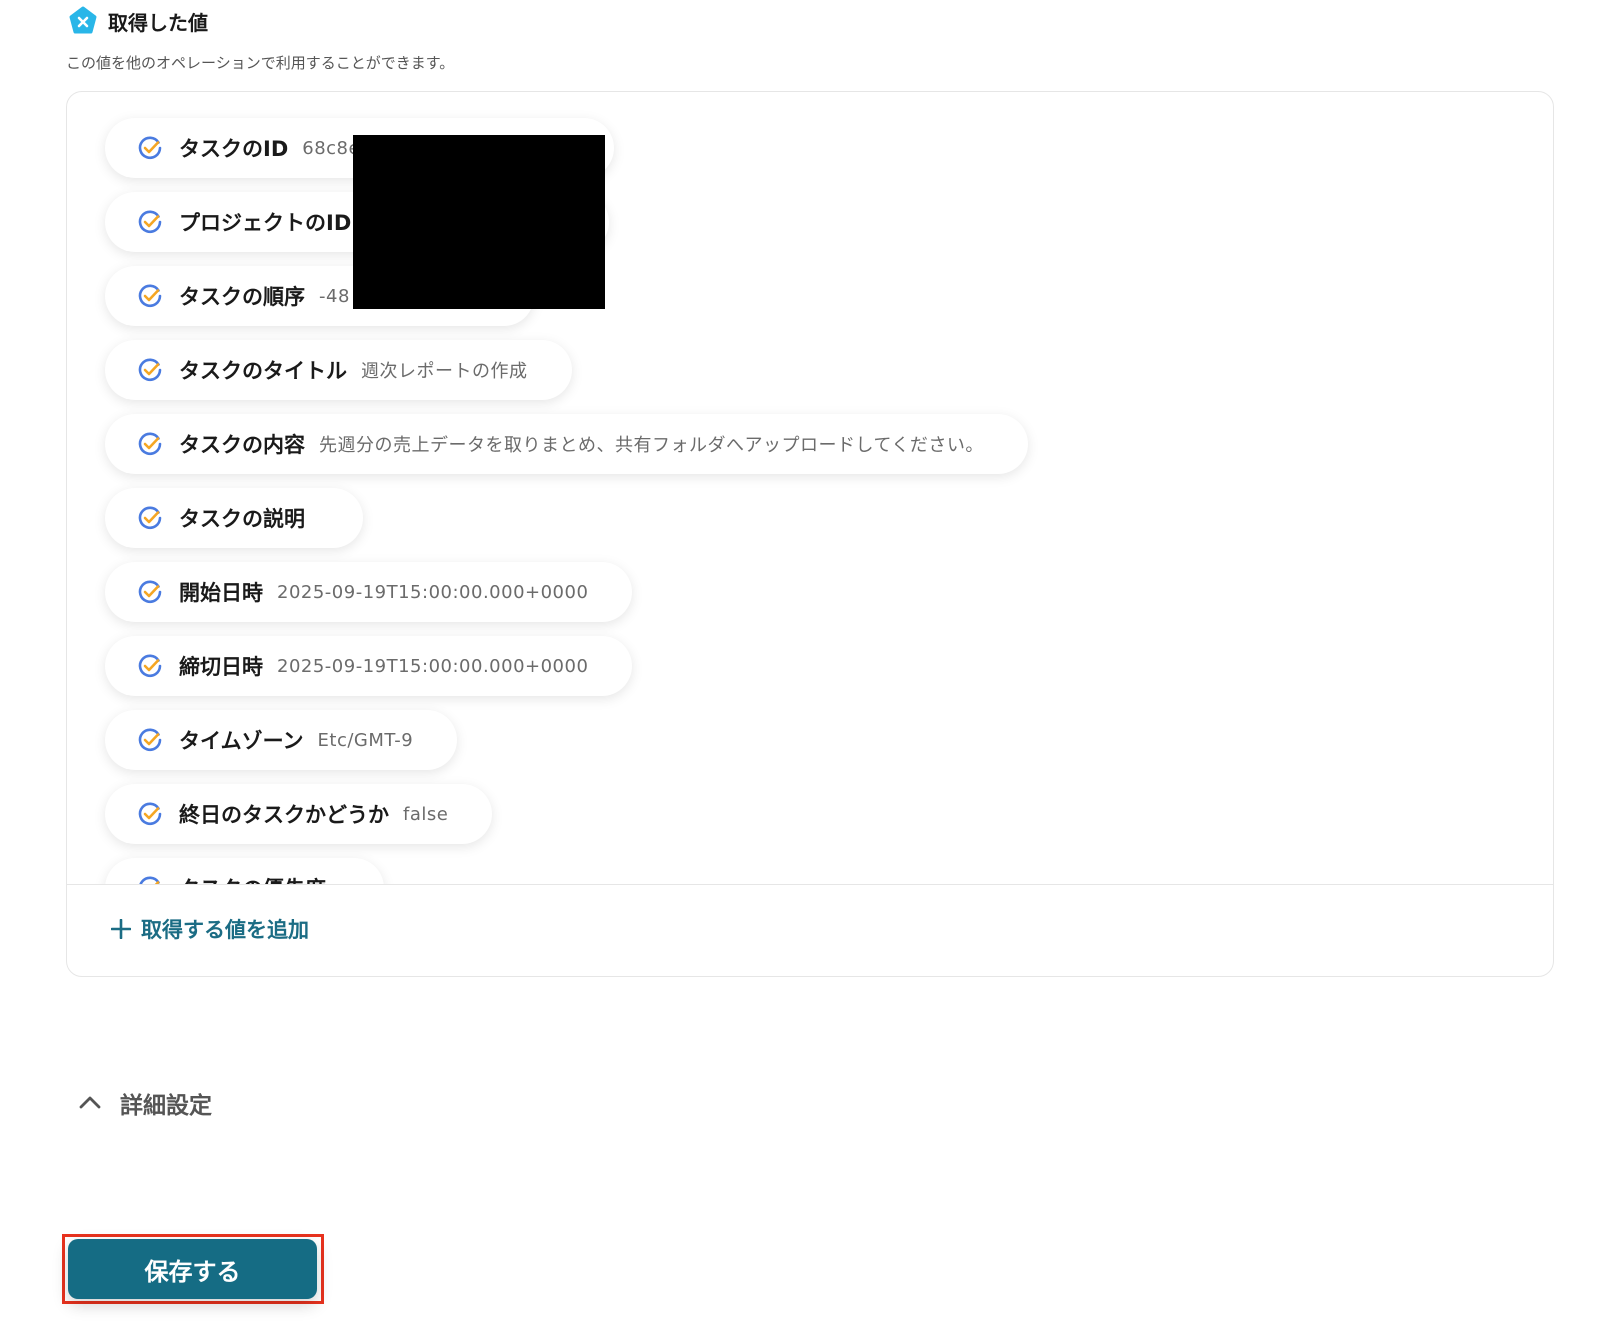 The height and width of the screenshot is (1330, 1600). I want to click on panel-divider, so click(810, 884).